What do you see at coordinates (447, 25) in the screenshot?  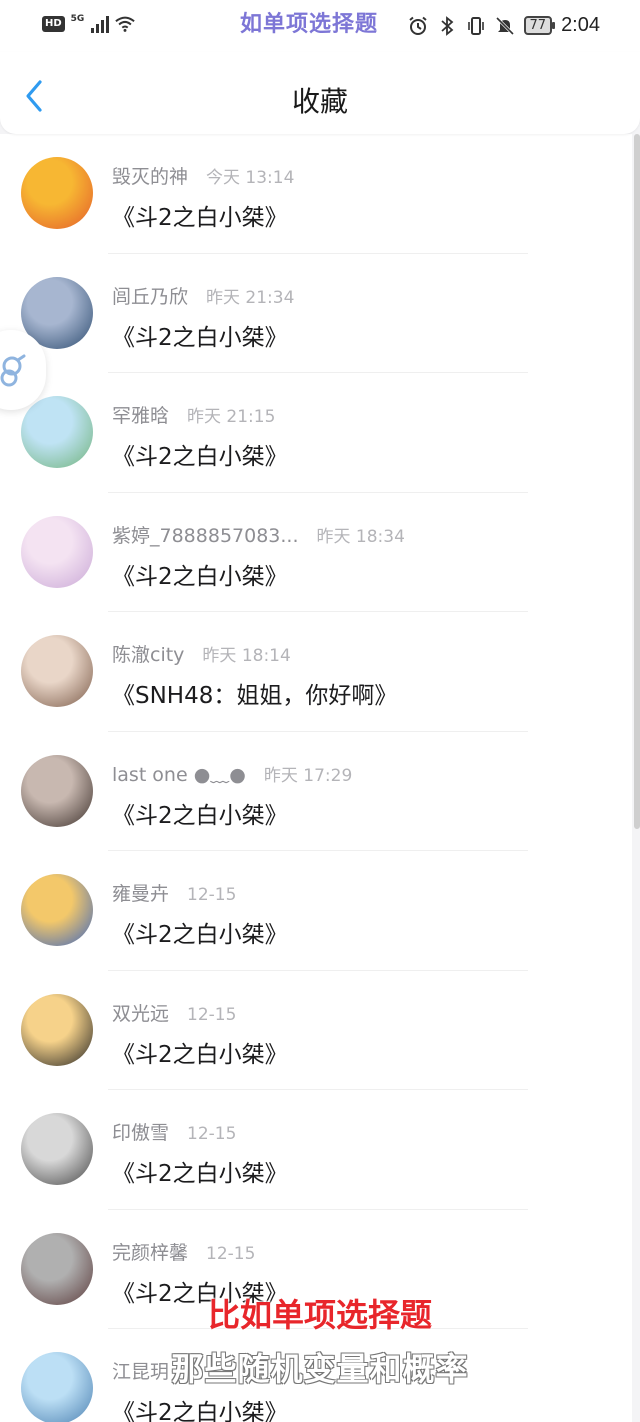 I see `bluetooth-icon` at bounding box center [447, 25].